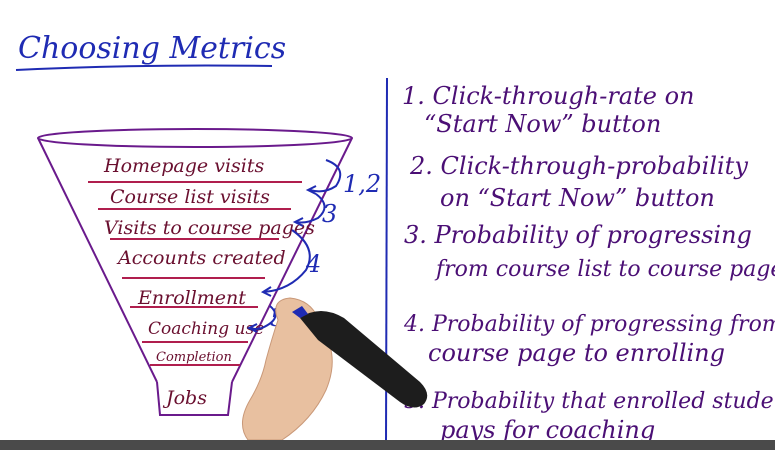 The width and height of the screenshot is (775, 450). What do you see at coordinates (201, 258) in the screenshot?
I see `funnel-stage-label: Accounts created` at bounding box center [201, 258].